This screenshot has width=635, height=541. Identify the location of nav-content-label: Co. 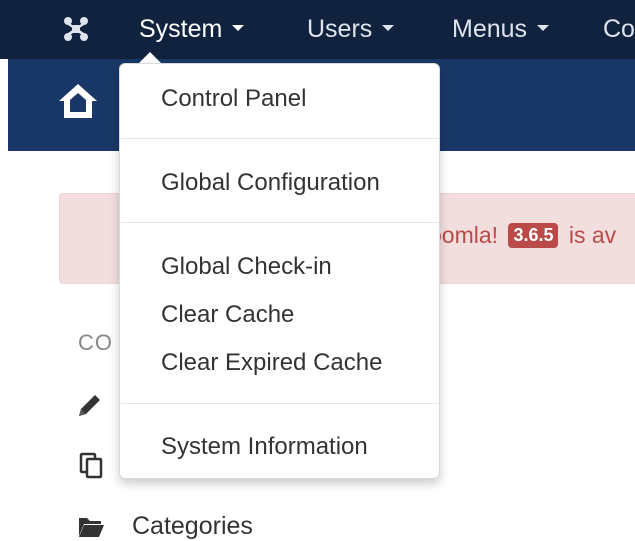
(619, 29).